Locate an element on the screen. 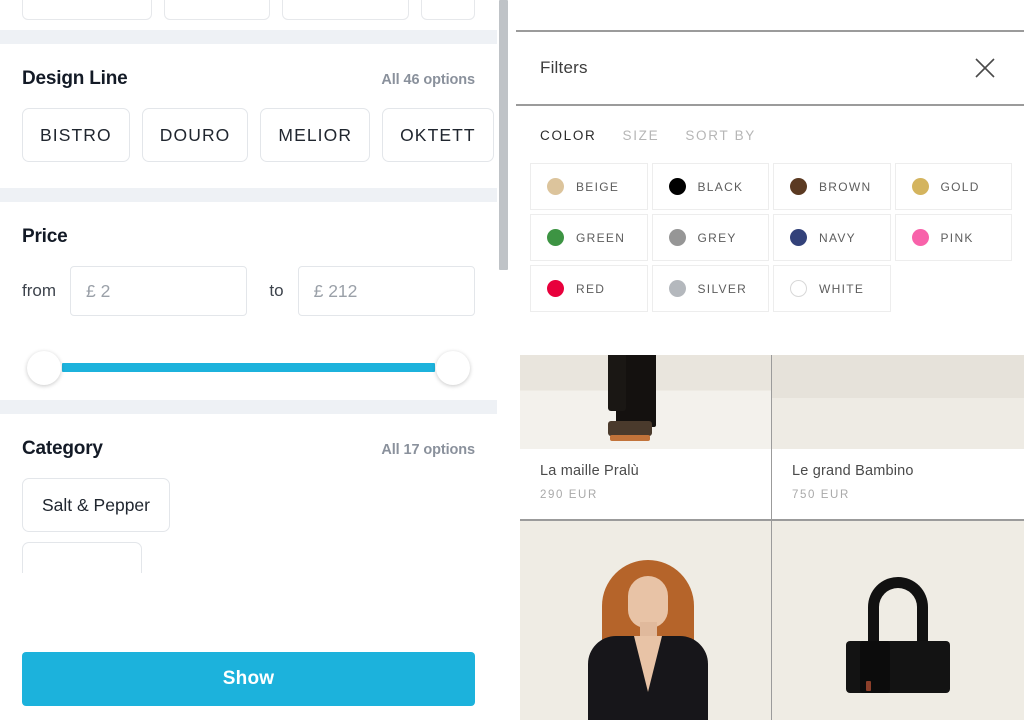  color-label: GREY is located at coordinates (717, 237).